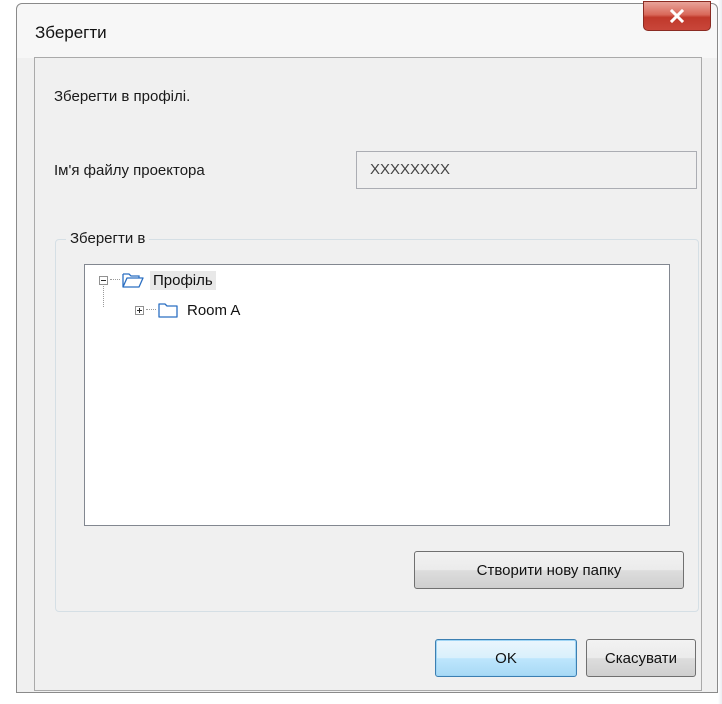 The height and width of the screenshot is (704, 722). I want to click on instruction-text: Зберегти в профілі., so click(122, 96).